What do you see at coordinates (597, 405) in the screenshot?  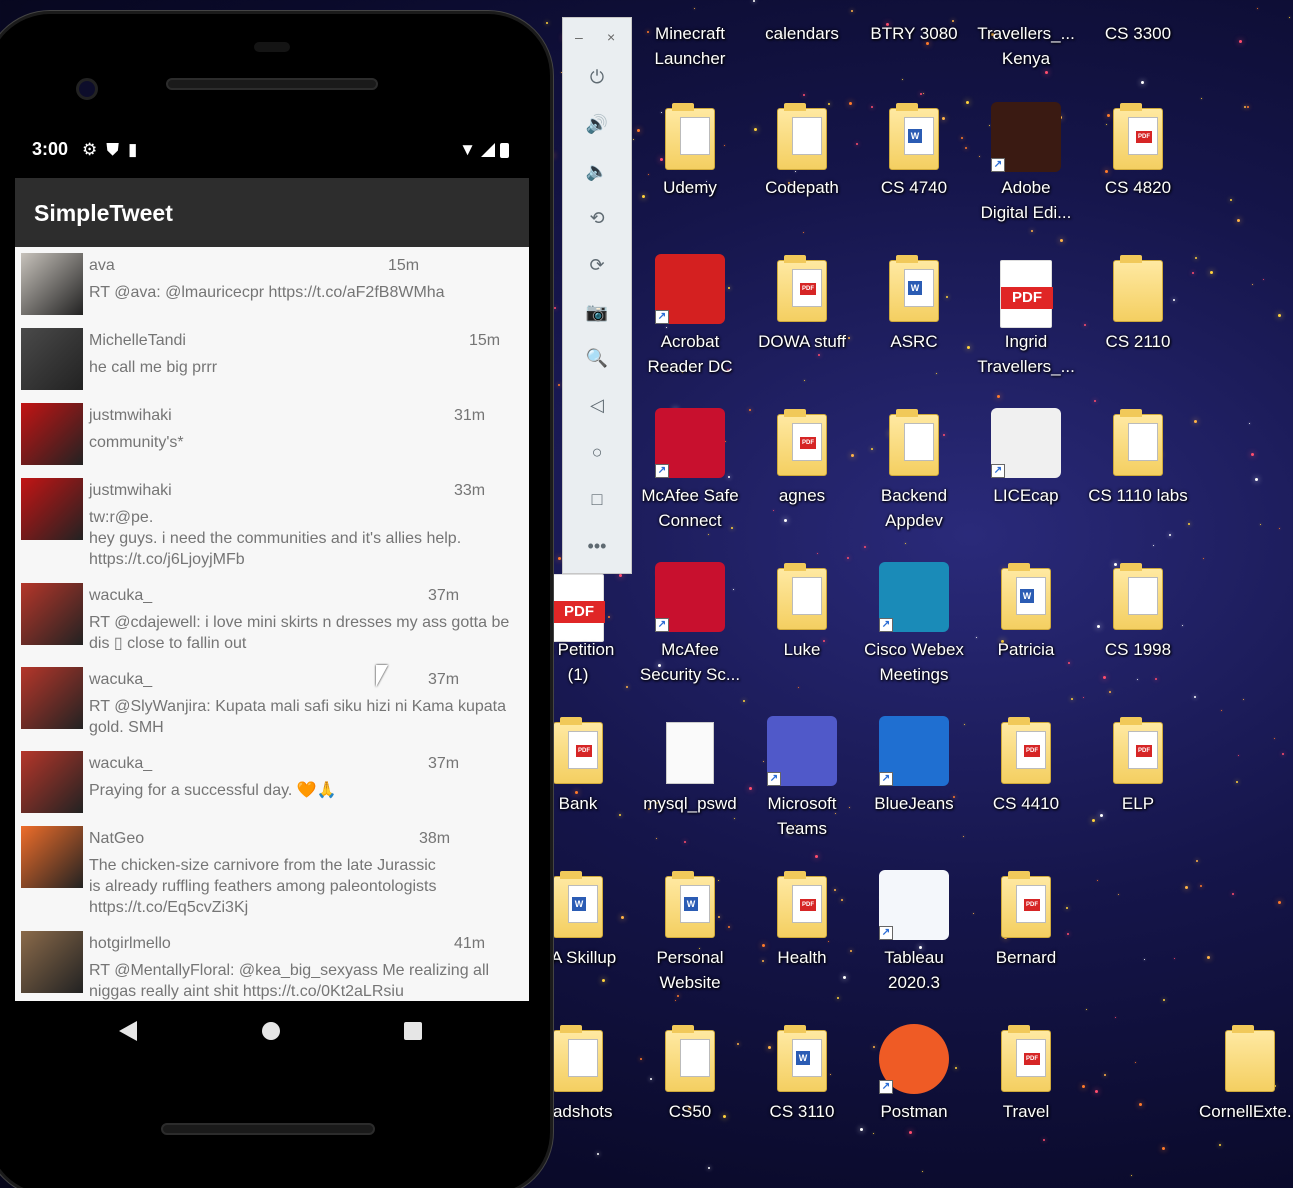 I see `back-icon: ◁` at bounding box center [597, 405].